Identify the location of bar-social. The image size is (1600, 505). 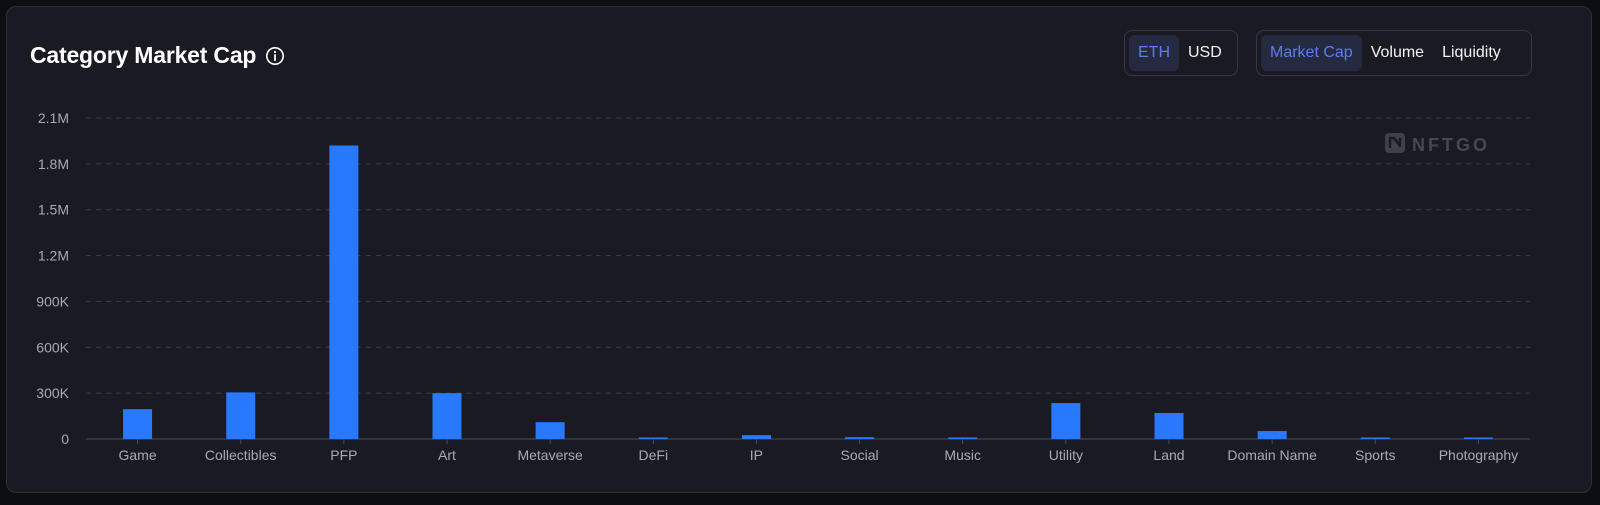
(860, 438).